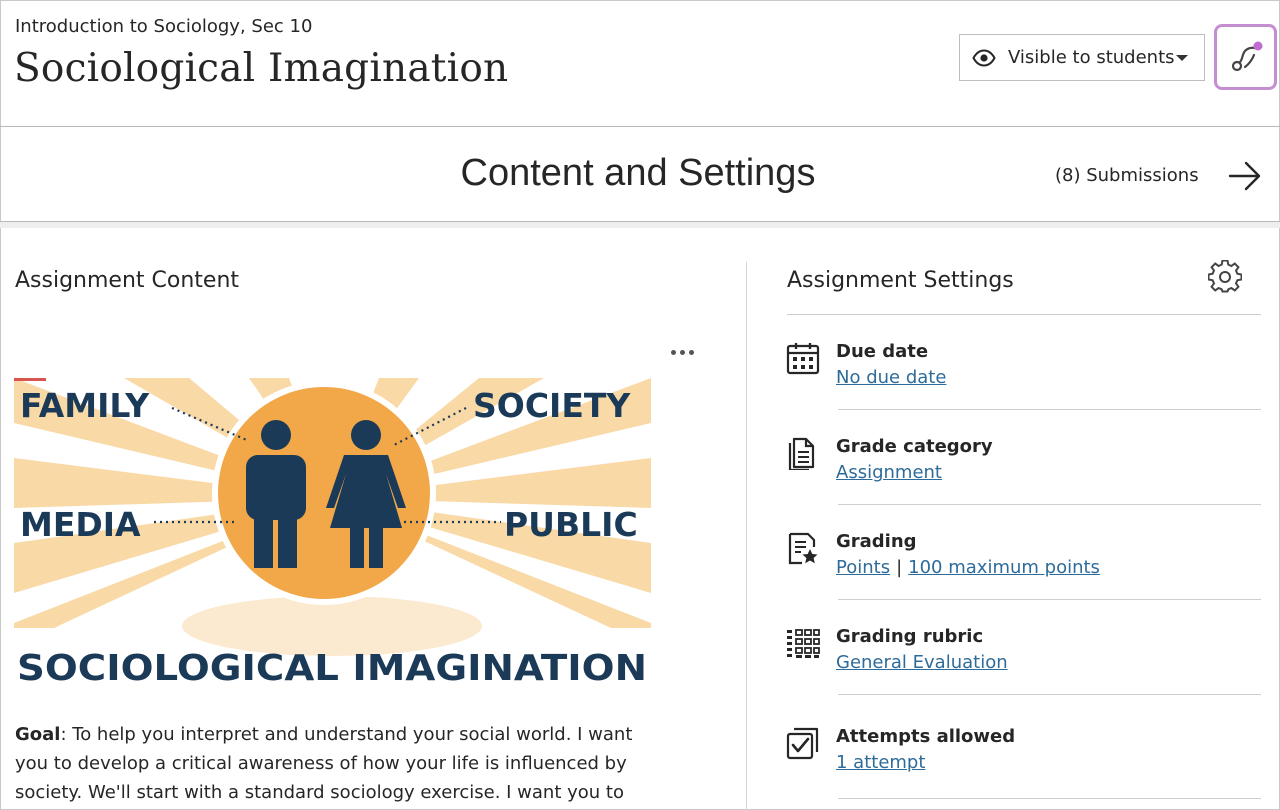 The height and width of the screenshot is (810, 1280). What do you see at coordinates (38, 734) in the screenshot?
I see `goal-label: Goal` at bounding box center [38, 734].